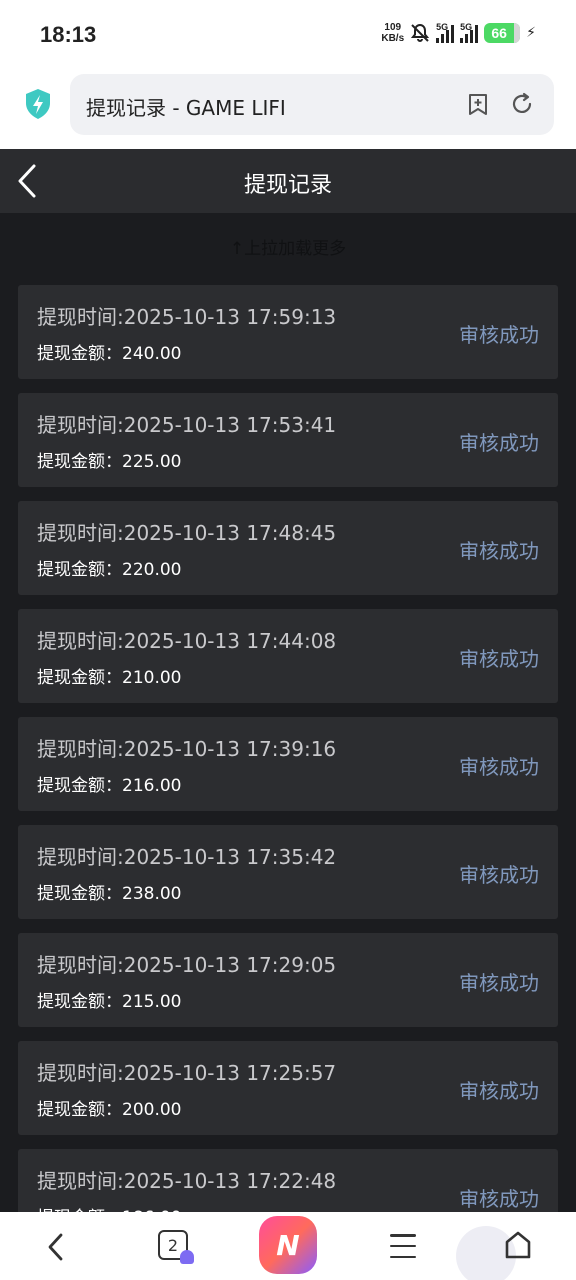  I want to click on page-header: 提现记录, so click(288, 181).